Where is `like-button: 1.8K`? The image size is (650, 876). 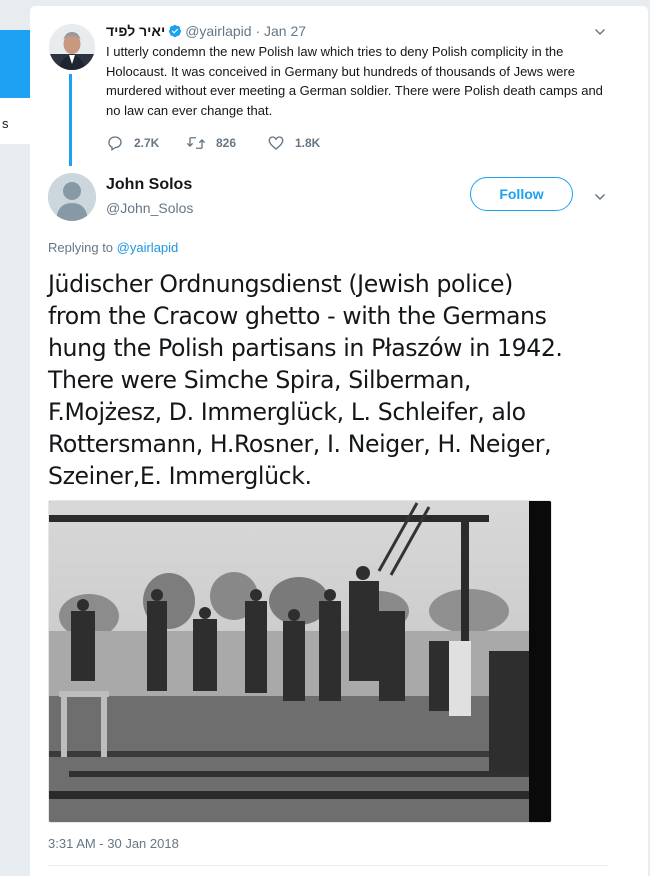 like-button: 1.8K is located at coordinates (293, 143).